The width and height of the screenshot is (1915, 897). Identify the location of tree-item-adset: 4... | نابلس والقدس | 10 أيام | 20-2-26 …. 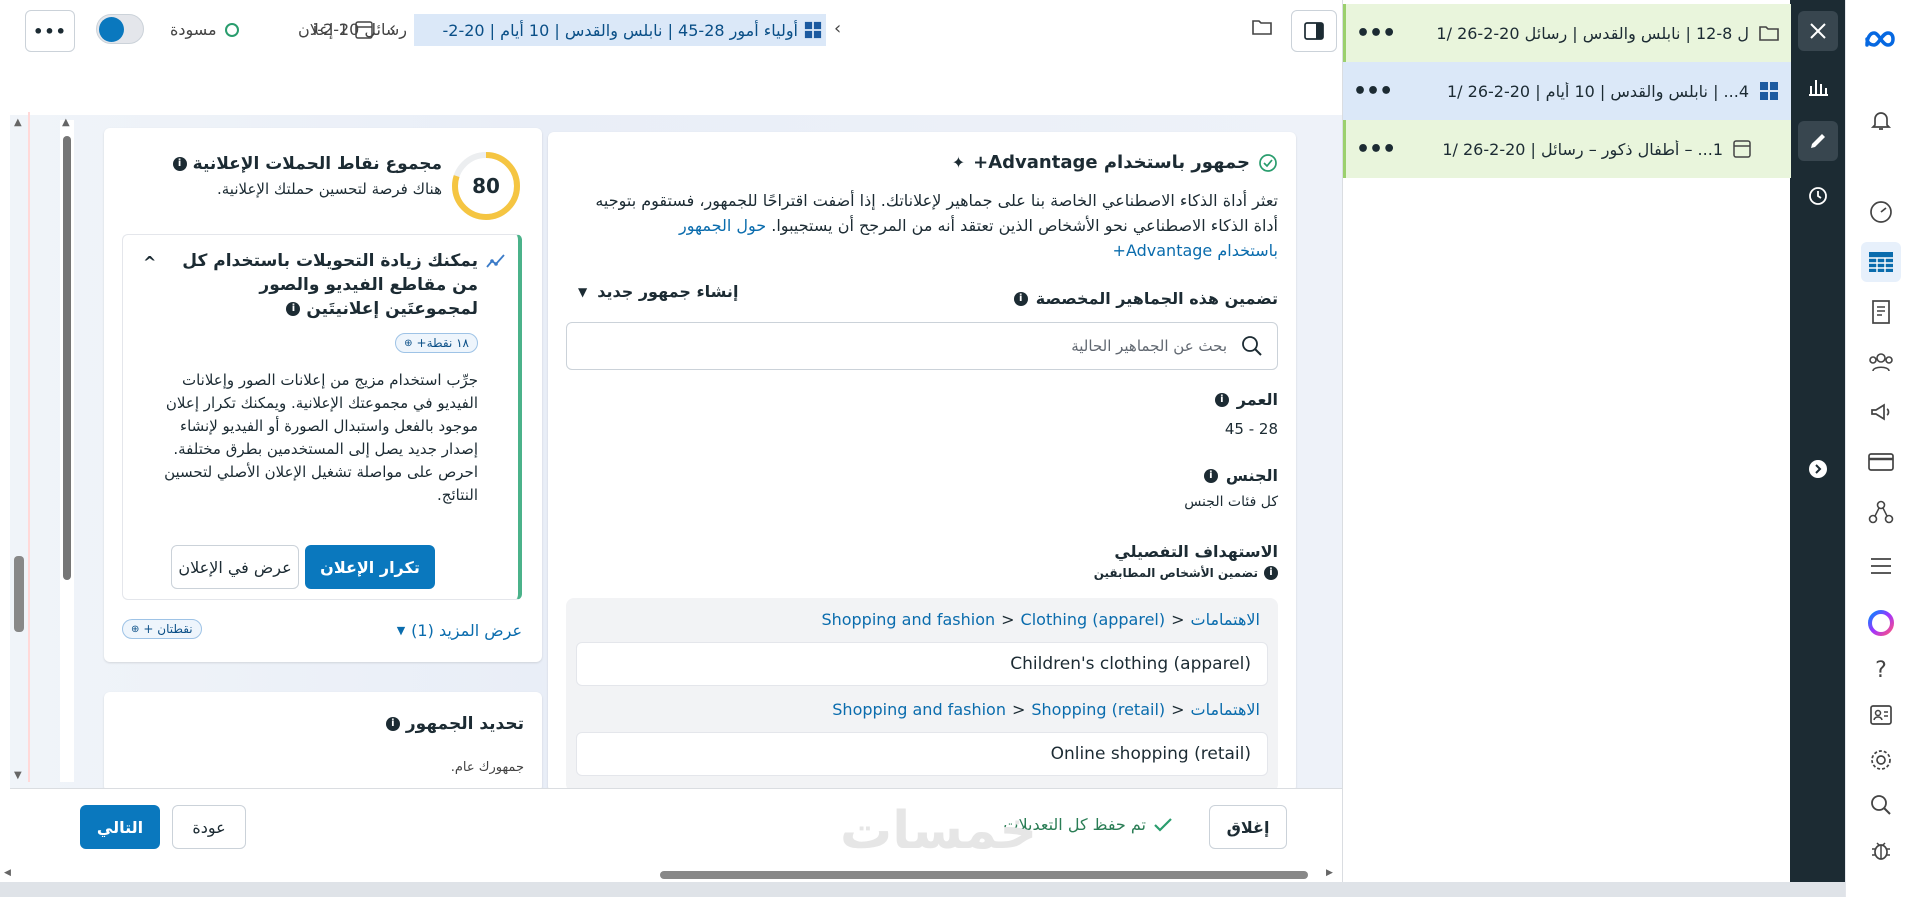
(1567, 91).